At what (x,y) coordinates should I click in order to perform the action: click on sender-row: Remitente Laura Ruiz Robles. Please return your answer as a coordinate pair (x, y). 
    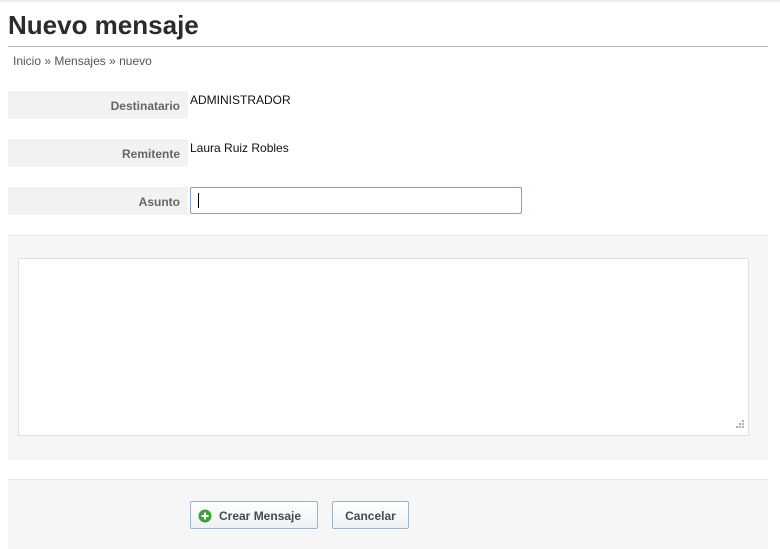
    Looking at the image, I should click on (388, 153).